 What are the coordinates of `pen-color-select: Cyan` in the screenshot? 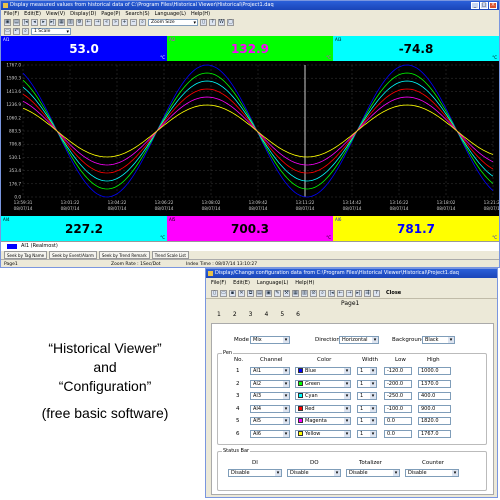 It's located at (323, 396).